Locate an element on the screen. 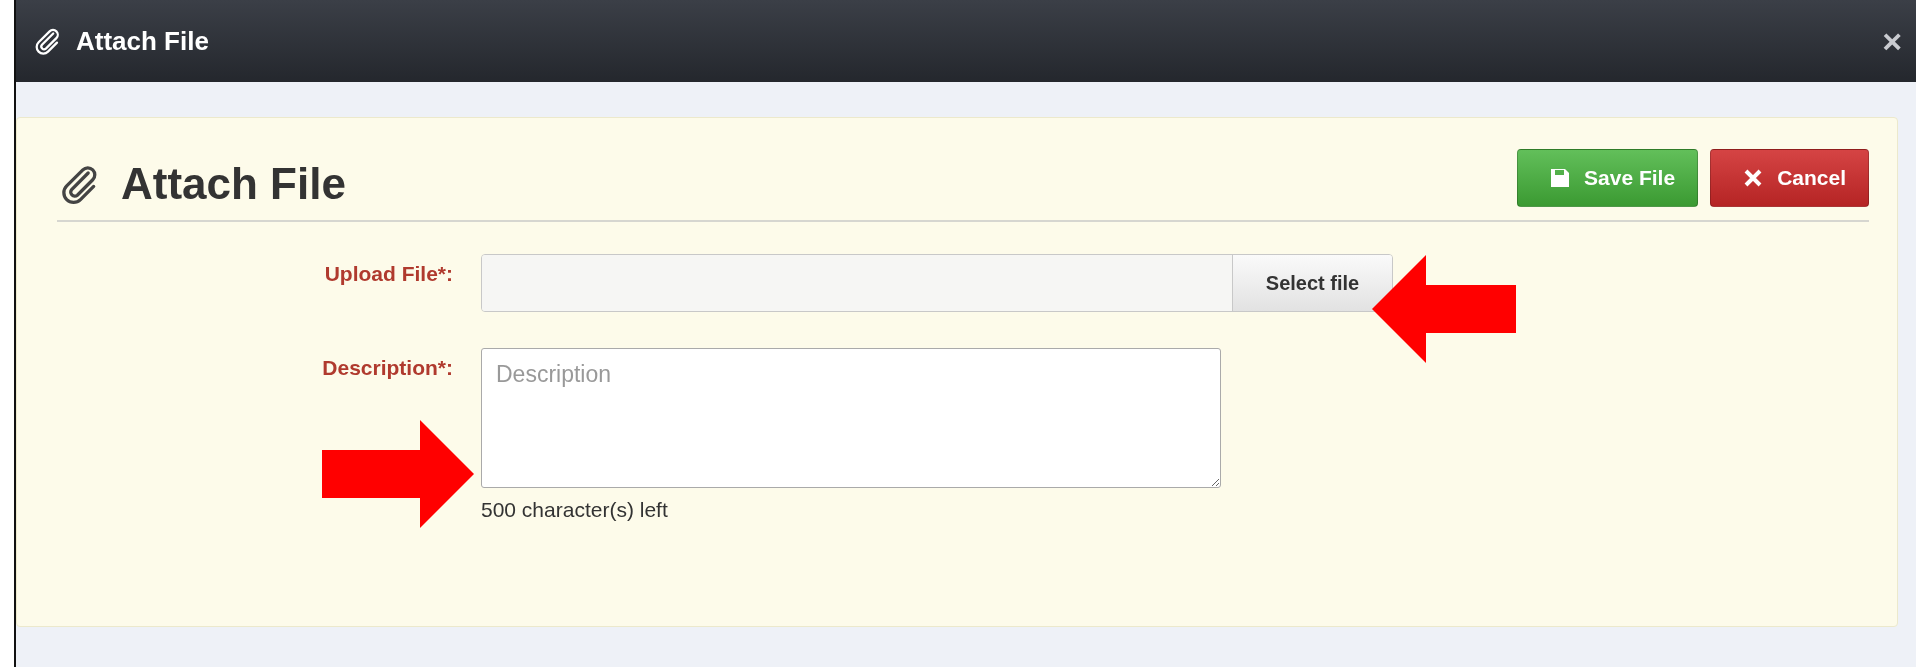 The height and width of the screenshot is (667, 1916). select-file-button: Select file is located at coordinates (1312, 283).